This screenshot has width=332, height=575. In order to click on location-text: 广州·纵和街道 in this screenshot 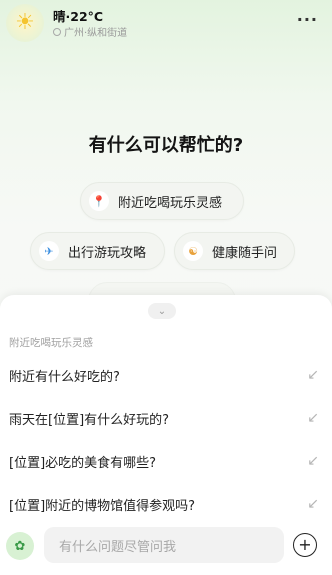, I will do `click(96, 33)`.